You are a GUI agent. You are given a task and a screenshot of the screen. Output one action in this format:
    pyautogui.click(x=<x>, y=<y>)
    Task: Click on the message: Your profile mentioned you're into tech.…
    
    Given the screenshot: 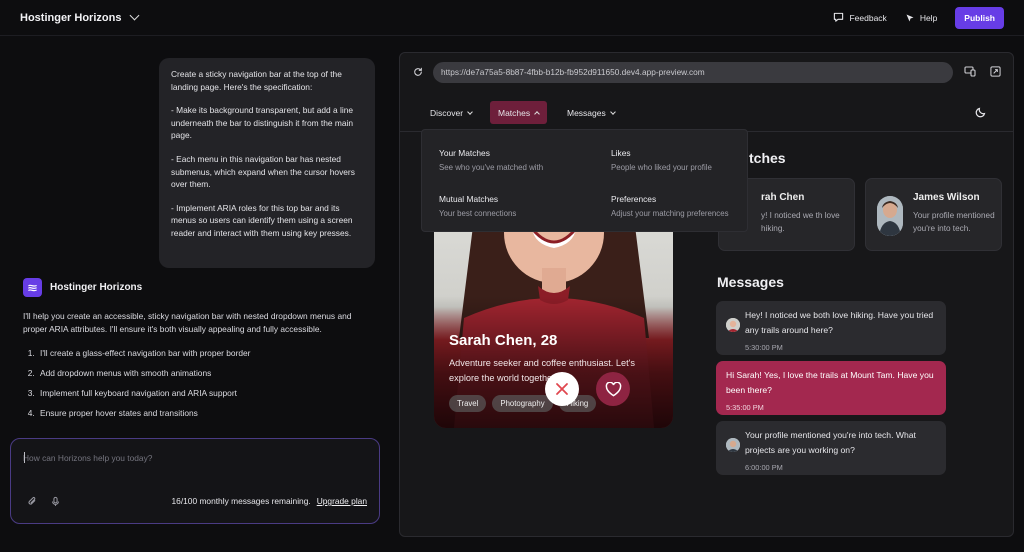 What is the action you would take?
    pyautogui.click(x=831, y=448)
    